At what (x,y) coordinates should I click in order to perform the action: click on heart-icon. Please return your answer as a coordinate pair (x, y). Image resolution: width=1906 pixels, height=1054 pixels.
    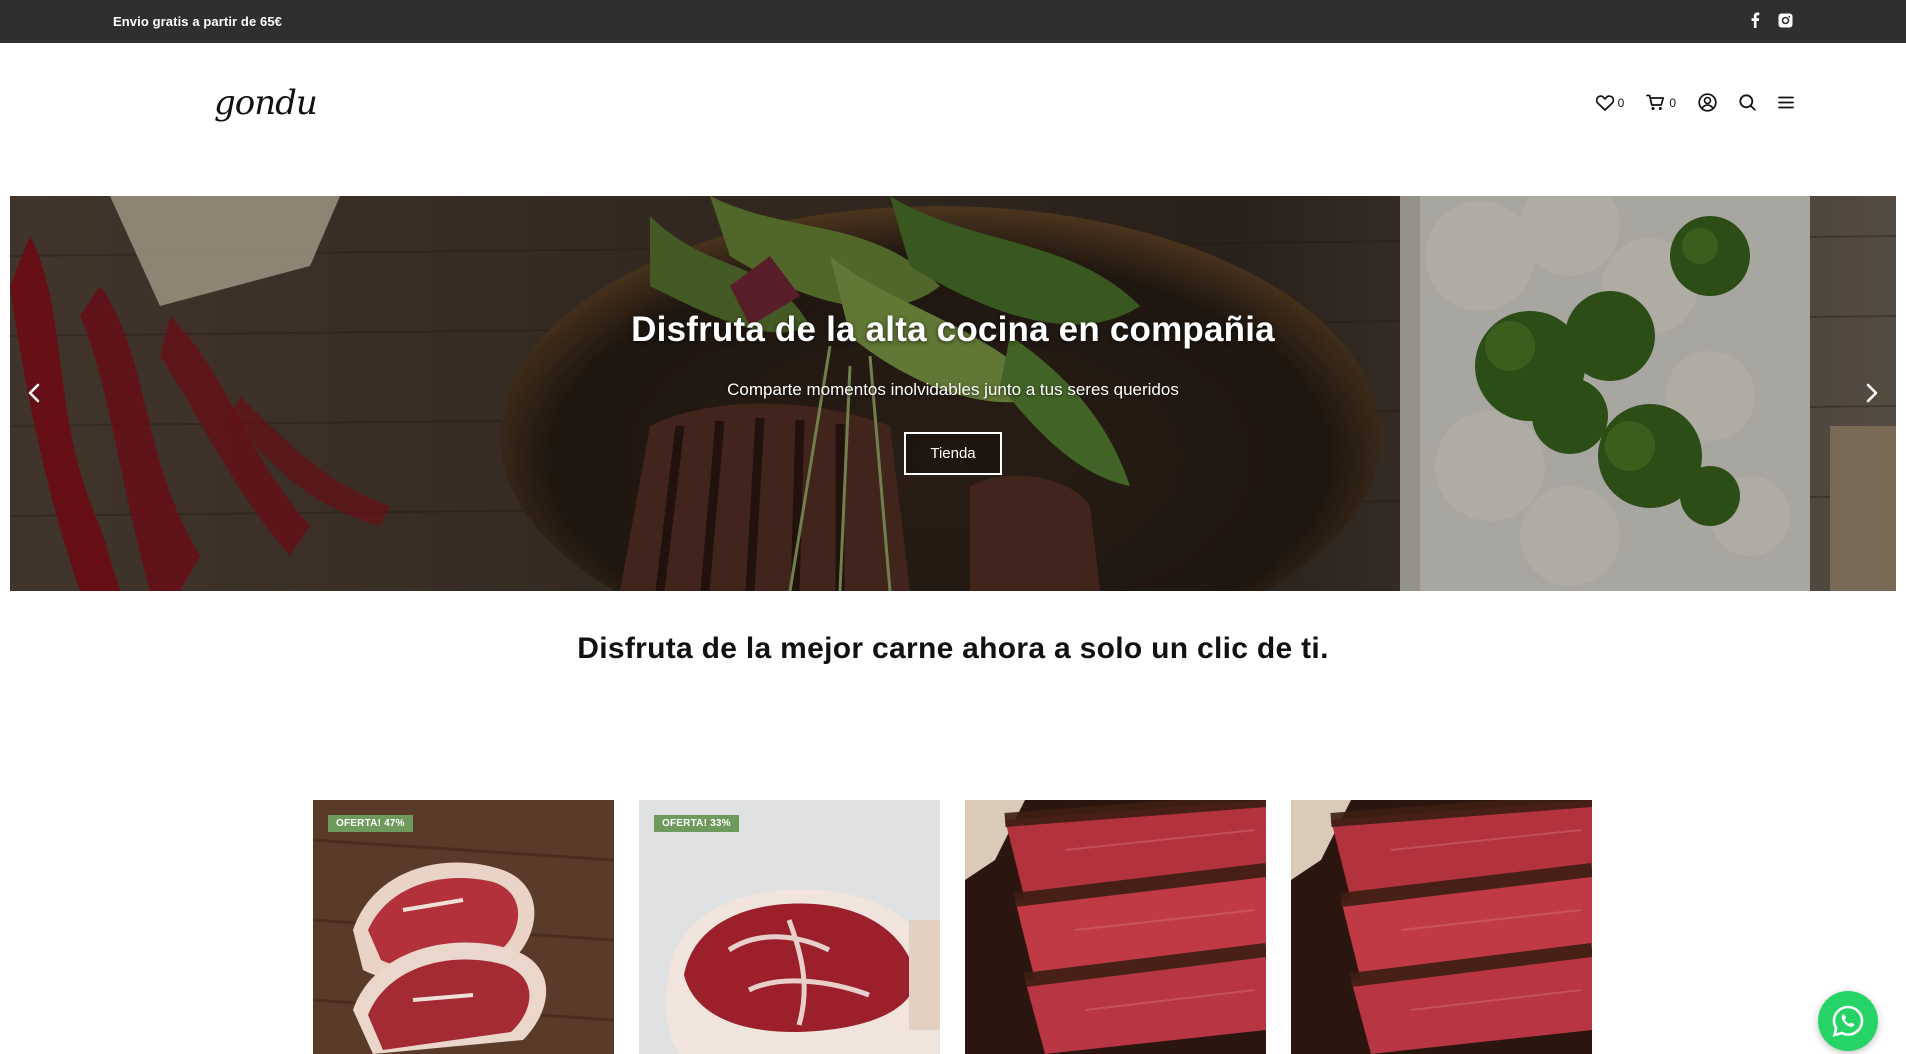
    Looking at the image, I should click on (1604, 102).